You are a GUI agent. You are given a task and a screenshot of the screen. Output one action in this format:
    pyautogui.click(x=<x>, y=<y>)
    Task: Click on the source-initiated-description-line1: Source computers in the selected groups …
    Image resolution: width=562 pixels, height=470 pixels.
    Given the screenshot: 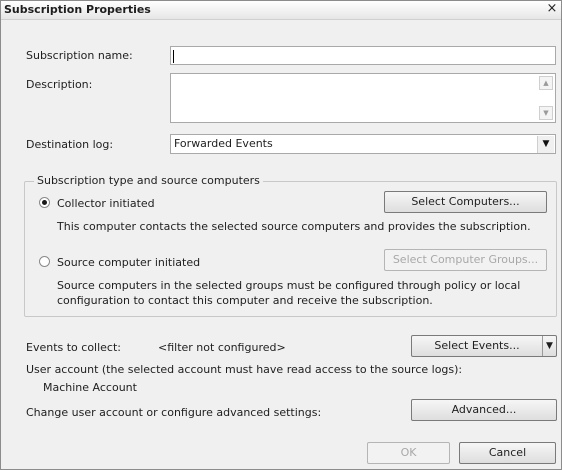 What is the action you would take?
    pyautogui.click(x=289, y=285)
    